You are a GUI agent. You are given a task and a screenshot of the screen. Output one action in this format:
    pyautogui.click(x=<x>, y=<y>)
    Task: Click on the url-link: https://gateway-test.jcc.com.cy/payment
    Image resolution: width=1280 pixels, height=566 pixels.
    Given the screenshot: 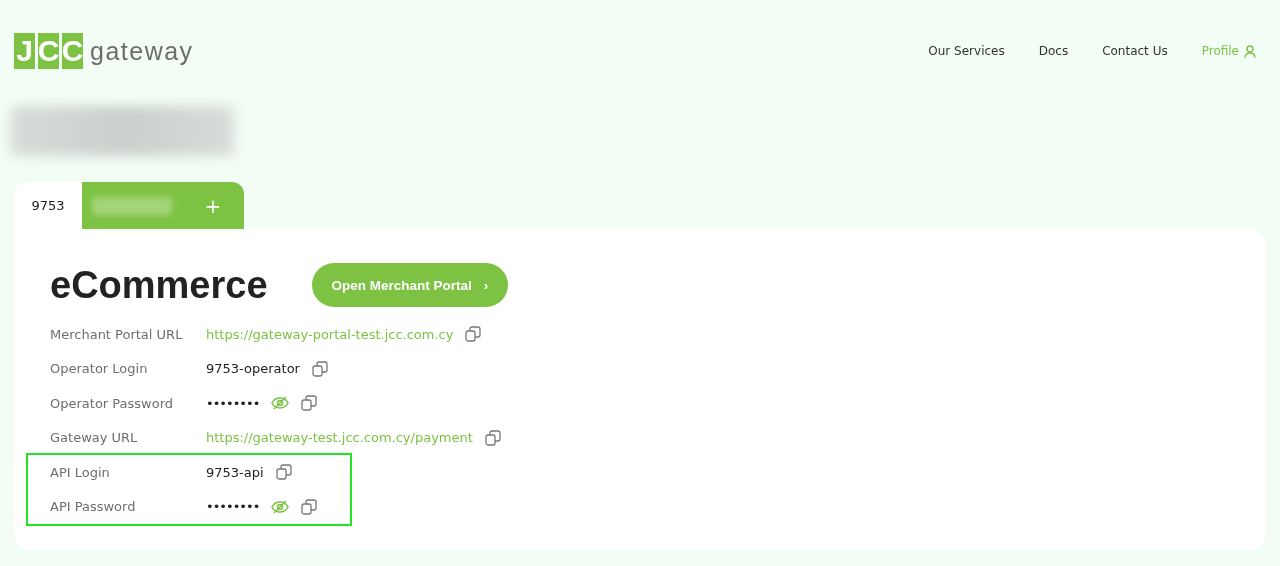 What is the action you would take?
    pyautogui.click(x=339, y=438)
    